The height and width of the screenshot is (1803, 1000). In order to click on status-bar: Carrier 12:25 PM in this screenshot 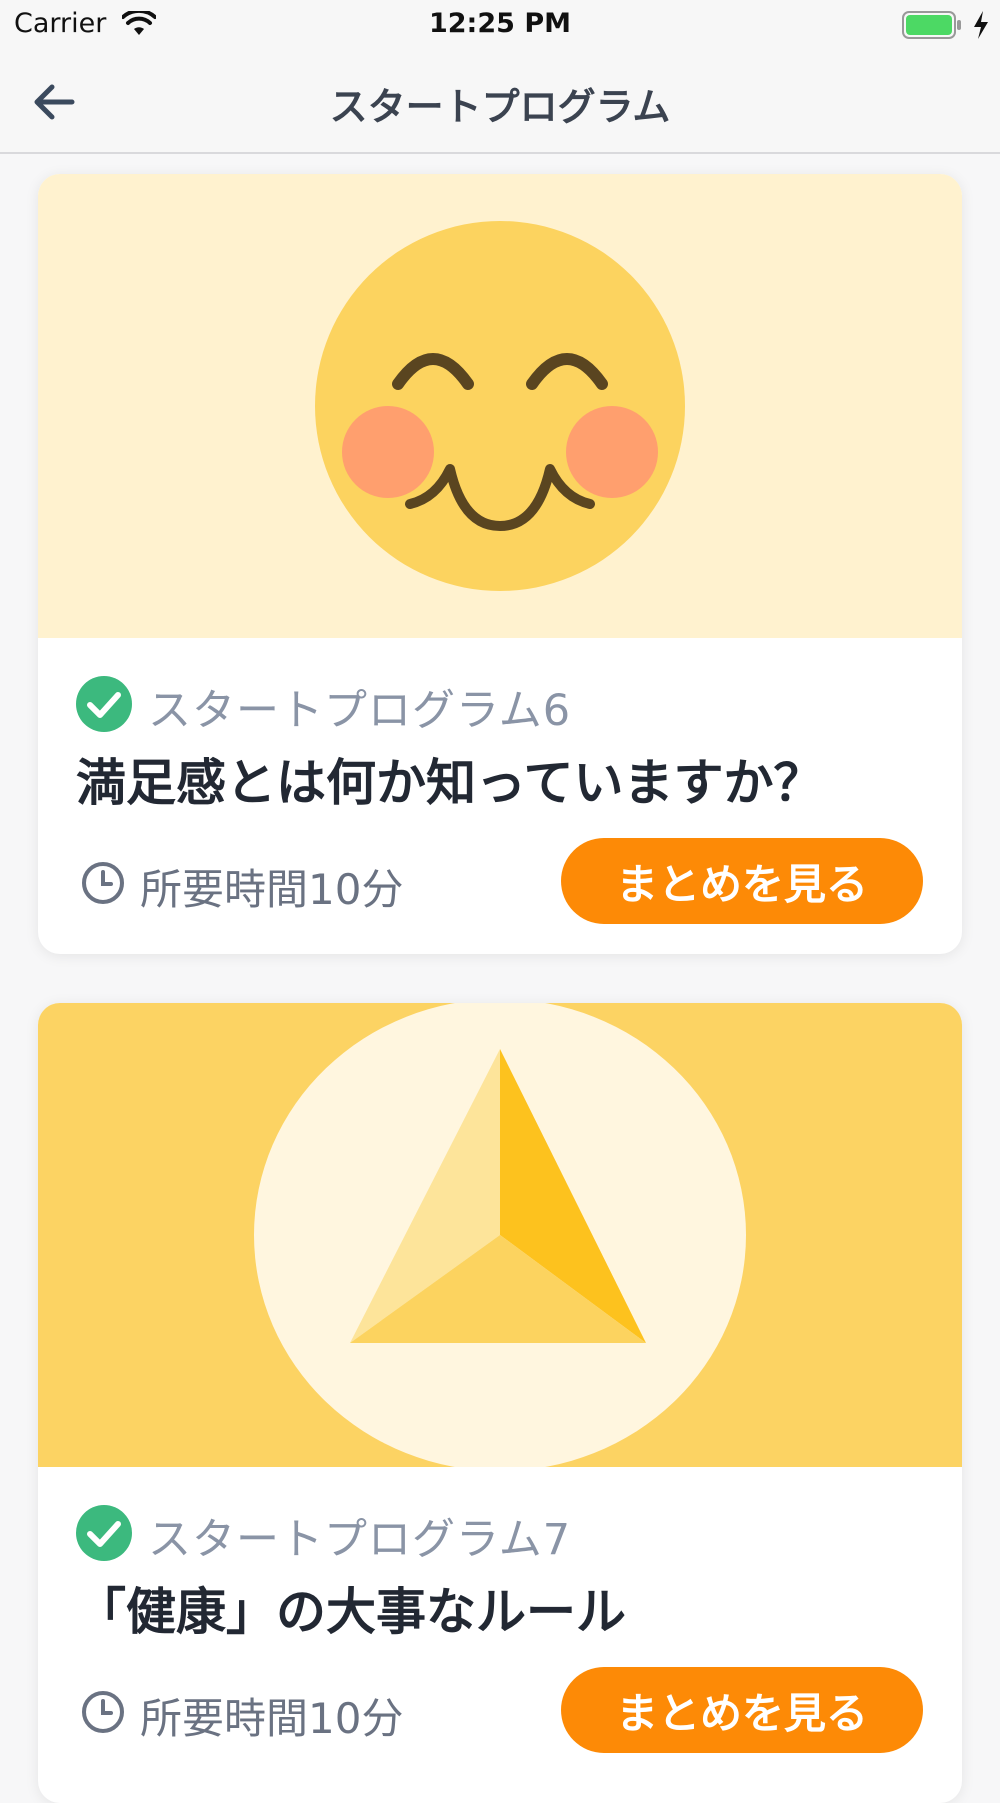, I will do `click(500, 25)`.